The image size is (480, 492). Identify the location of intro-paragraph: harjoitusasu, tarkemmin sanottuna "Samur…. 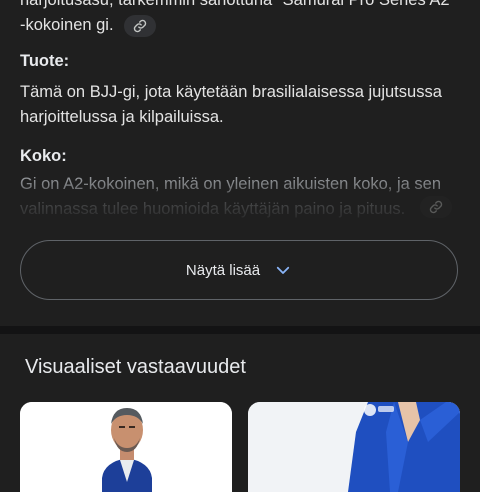
(240, 19).